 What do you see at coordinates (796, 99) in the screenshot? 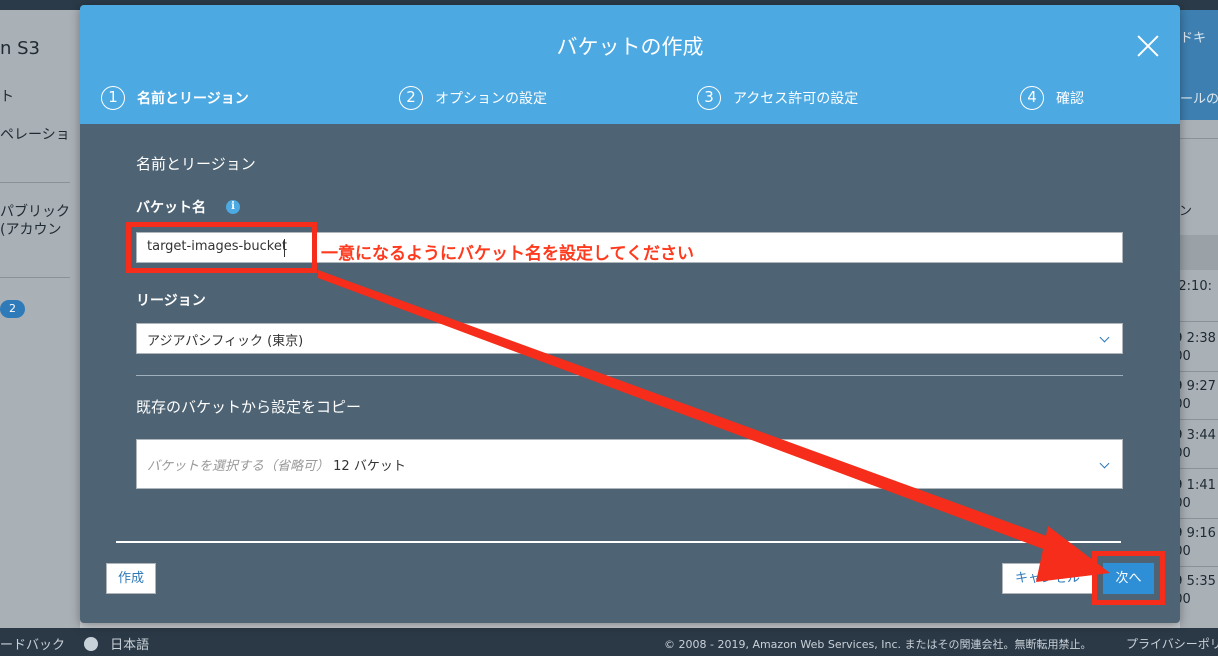
I see `step-label: アクセス許可の設定` at bounding box center [796, 99].